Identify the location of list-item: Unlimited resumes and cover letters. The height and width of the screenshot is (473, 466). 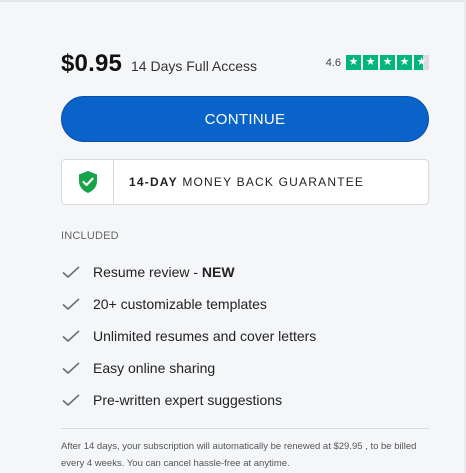
(245, 336).